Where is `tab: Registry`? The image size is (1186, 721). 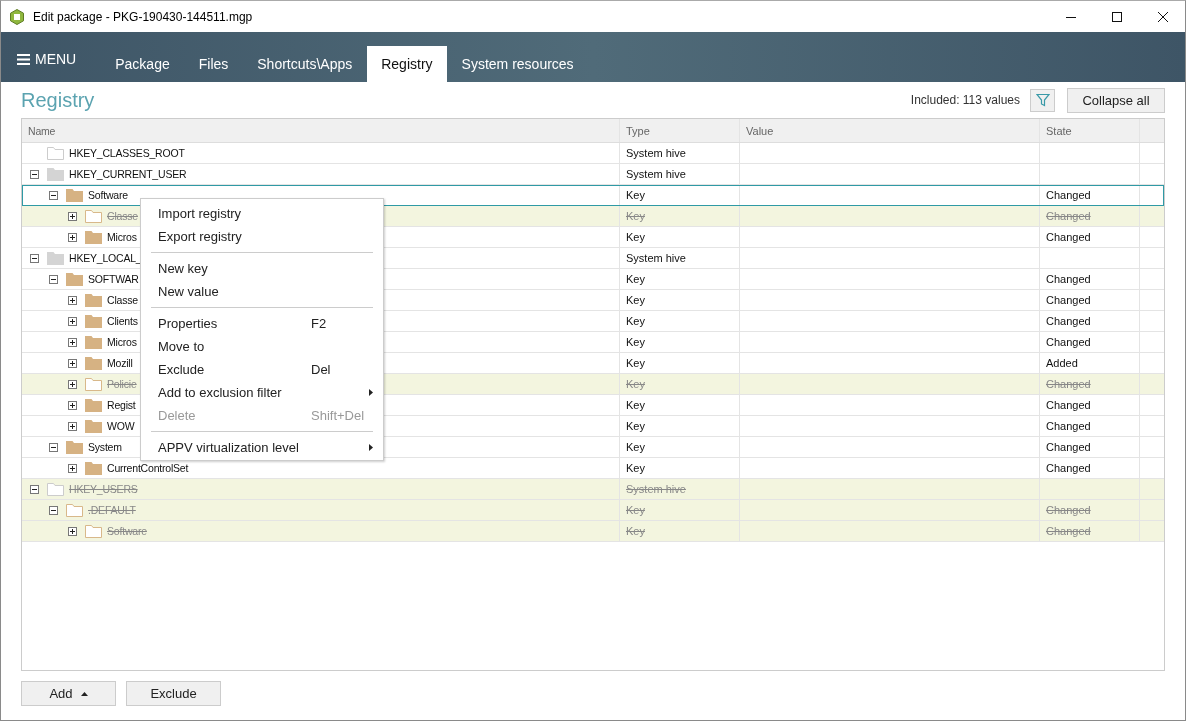
tab: Registry is located at coordinates (407, 64).